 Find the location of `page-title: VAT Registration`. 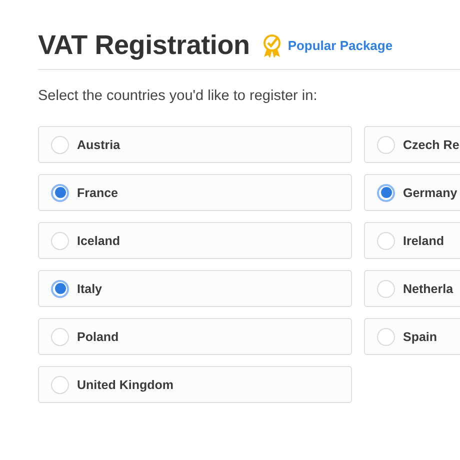

page-title: VAT Registration is located at coordinates (144, 45).